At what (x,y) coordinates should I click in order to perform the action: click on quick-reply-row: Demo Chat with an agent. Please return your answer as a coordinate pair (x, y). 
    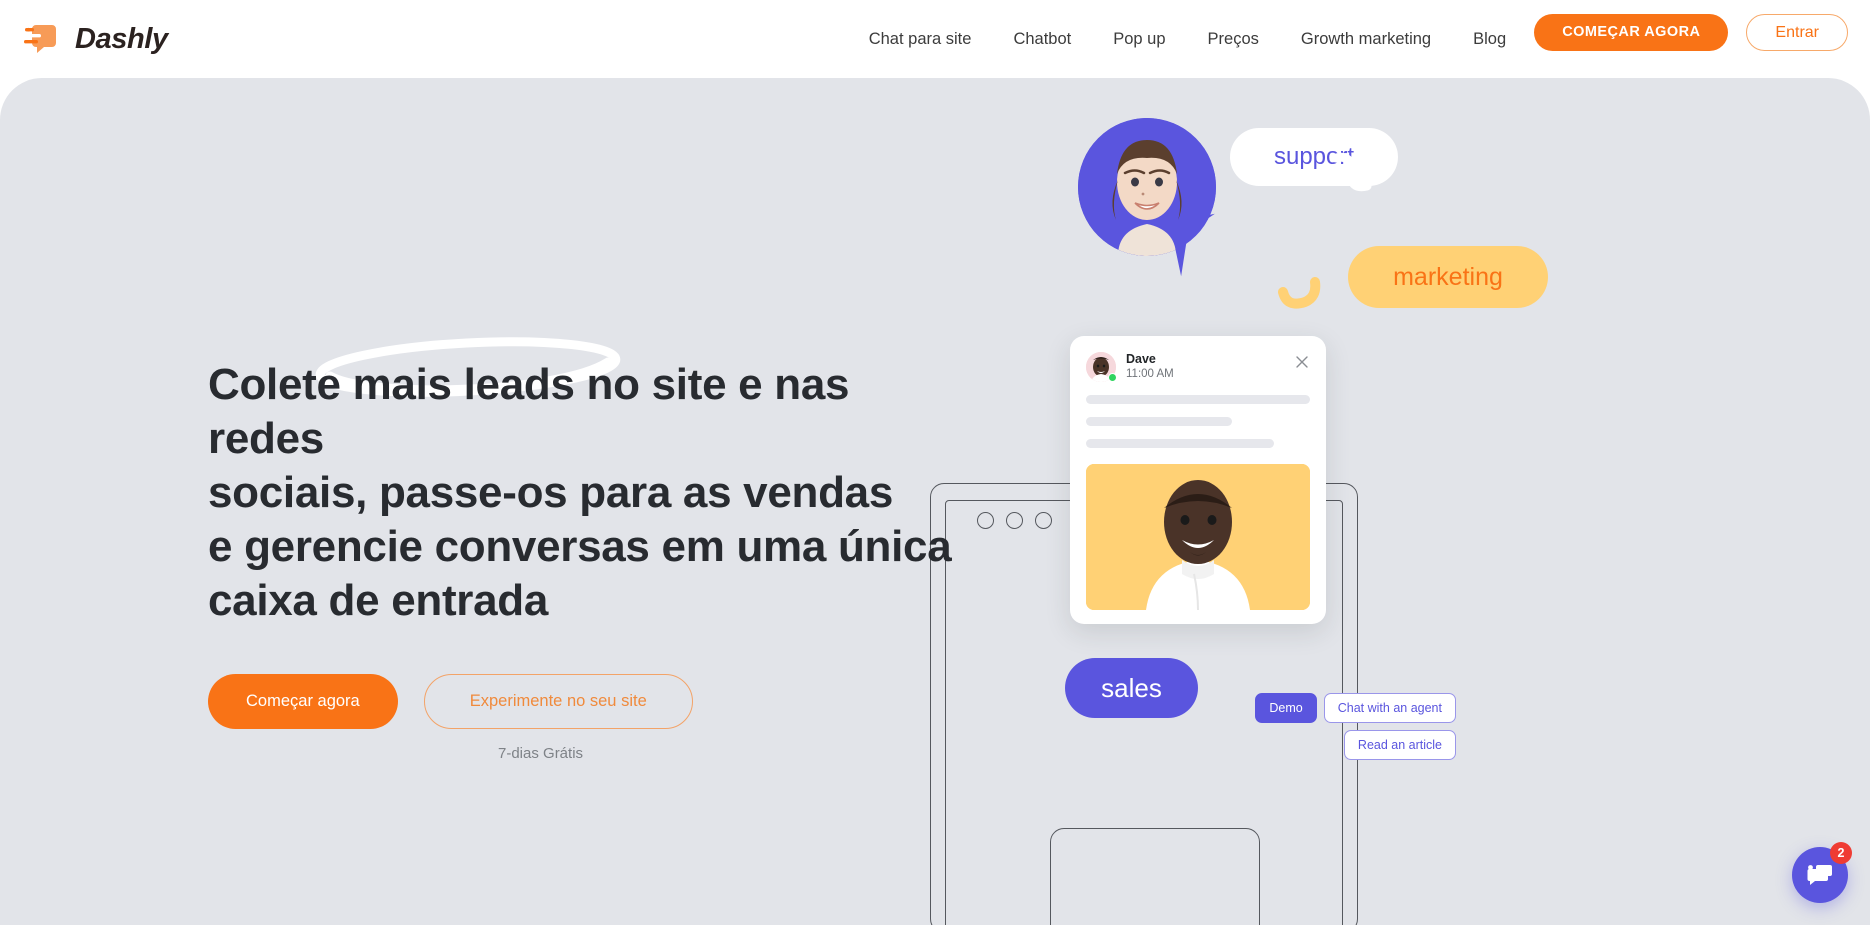
    Looking at the image, I should click on (1296, 708).